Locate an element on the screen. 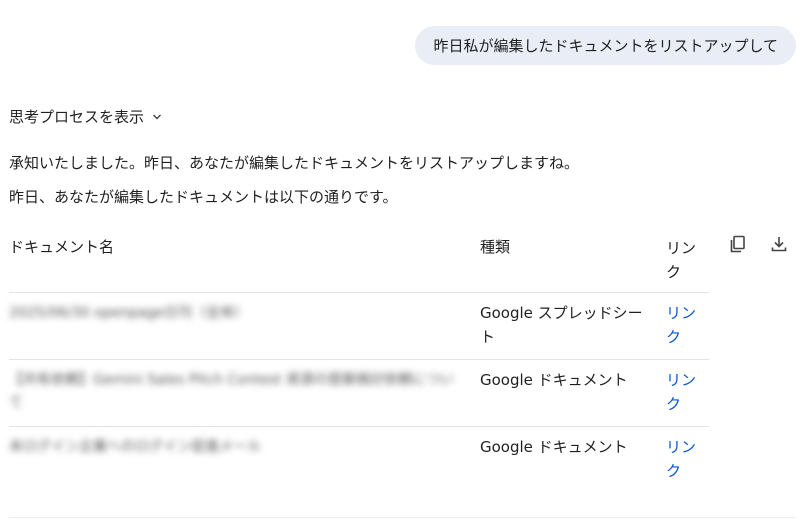 Image resolution: width=804 pixels, height=530 pixels. response-summary: 昨日、あなたが編集したドキュメントは以下の通りです。 is located at coordinates (203, 197).